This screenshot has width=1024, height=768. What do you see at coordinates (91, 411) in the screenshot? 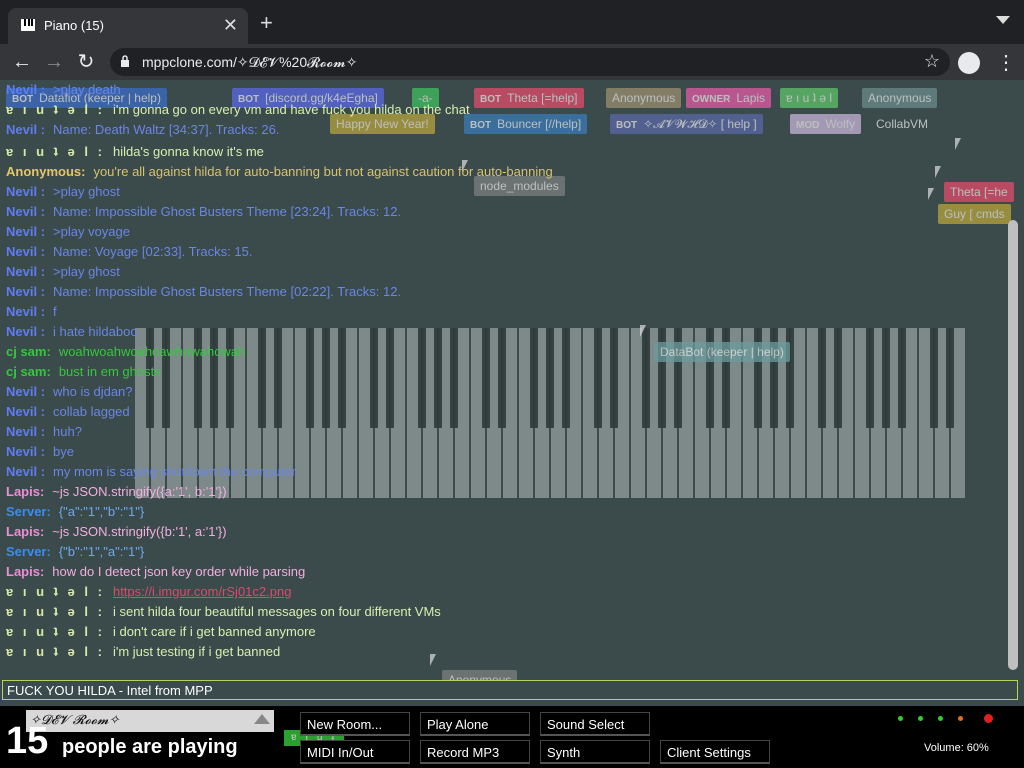
I see `chat-text: collab lagged` at bounding box center [91, 411].